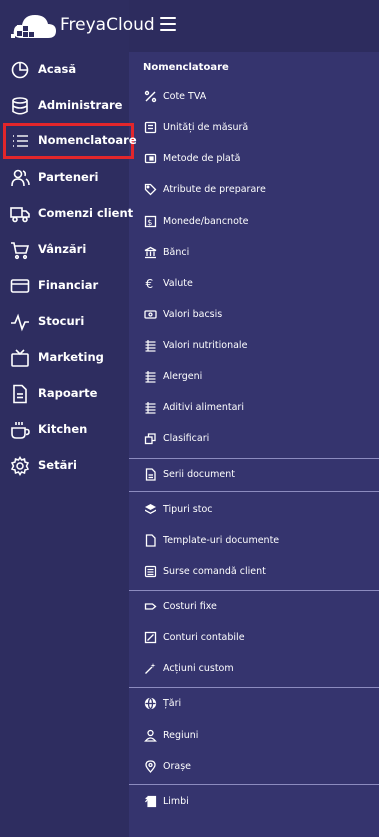  I want to click on submenu-item-unitati-de-masura: Unități de măsură, so click(254, 128).